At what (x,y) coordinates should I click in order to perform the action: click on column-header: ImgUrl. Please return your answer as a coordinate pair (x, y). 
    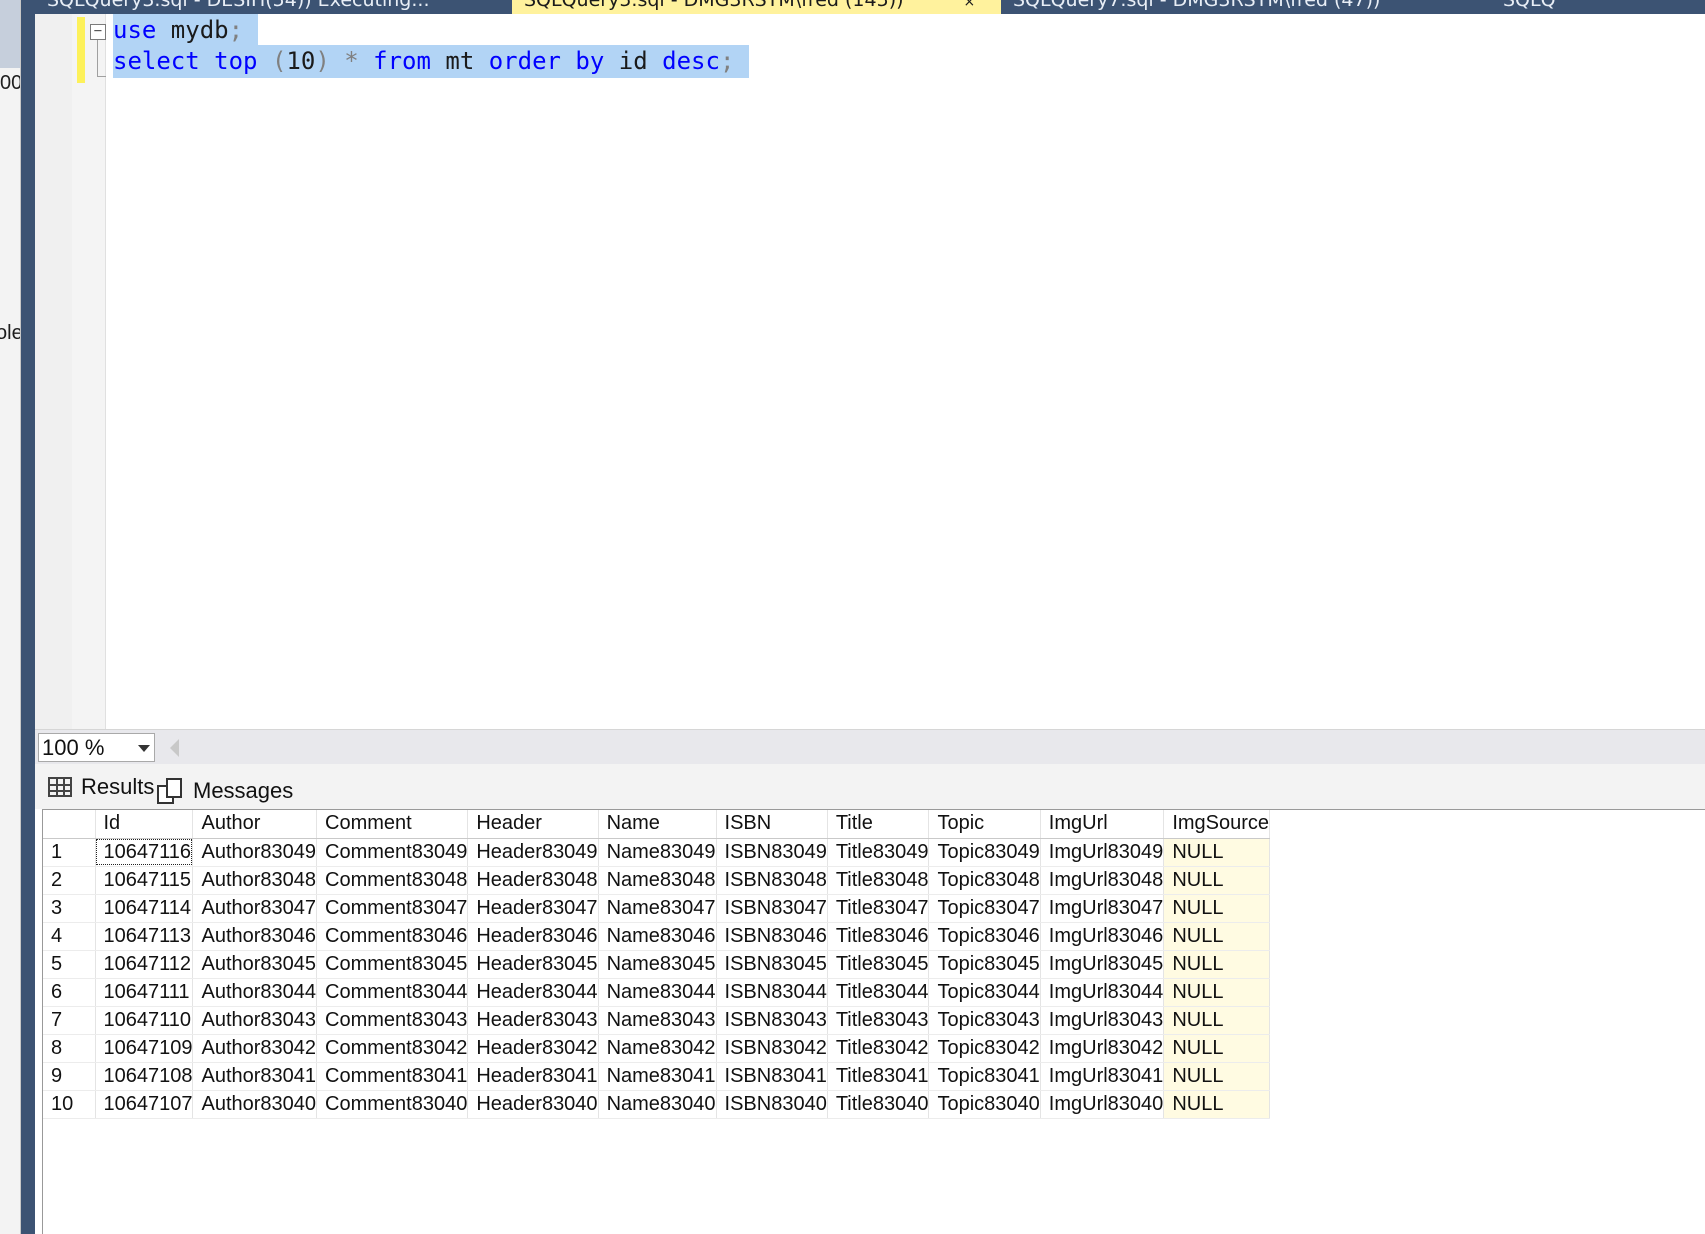
    Looking at the image, I should click on (1102, 824).